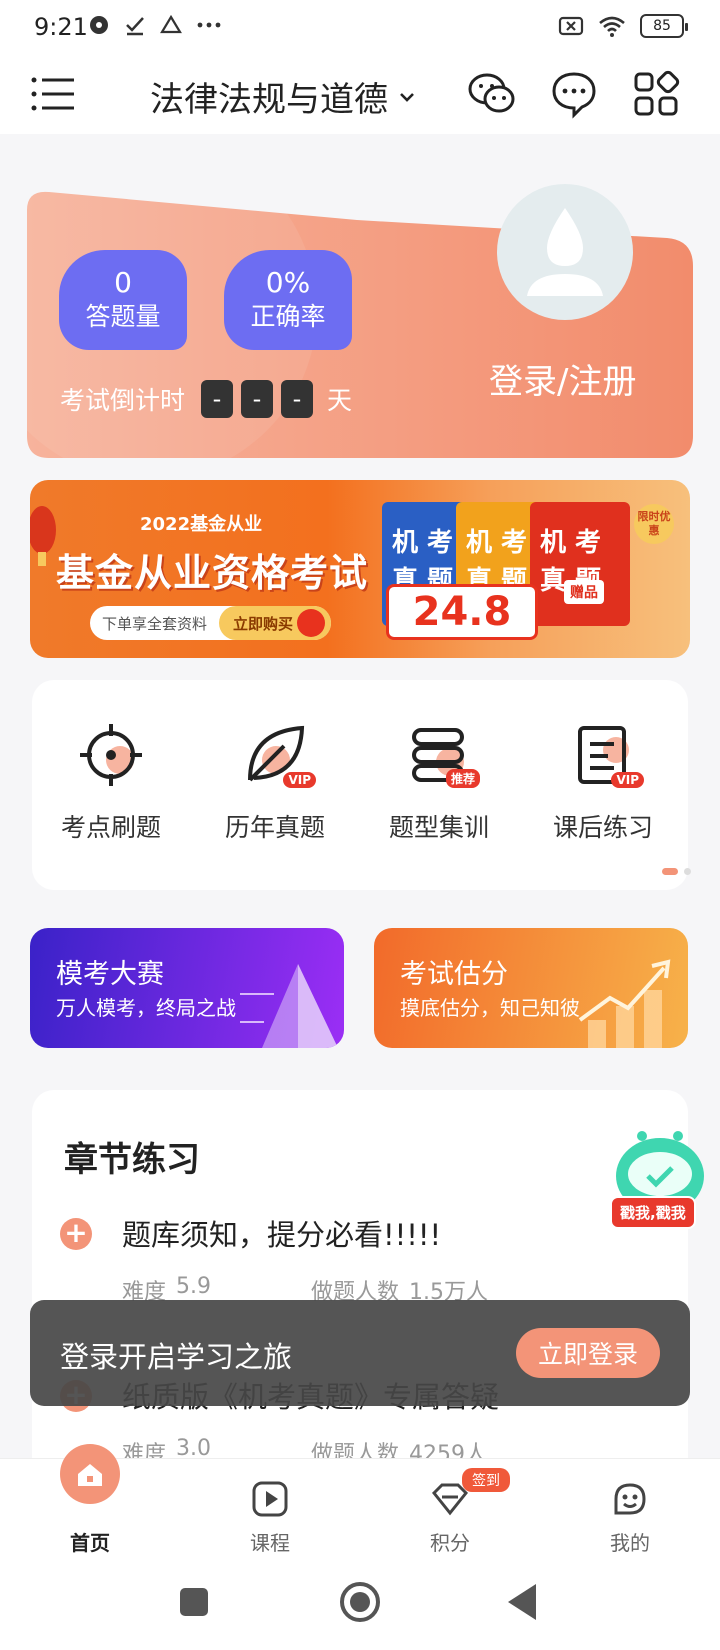 The height and width of the screenshot is (1650, 720). What do you see at coordinates (288, 282) in the screenshot?
I see `accuracy-value: 0%` at bounding box center [288, 282].